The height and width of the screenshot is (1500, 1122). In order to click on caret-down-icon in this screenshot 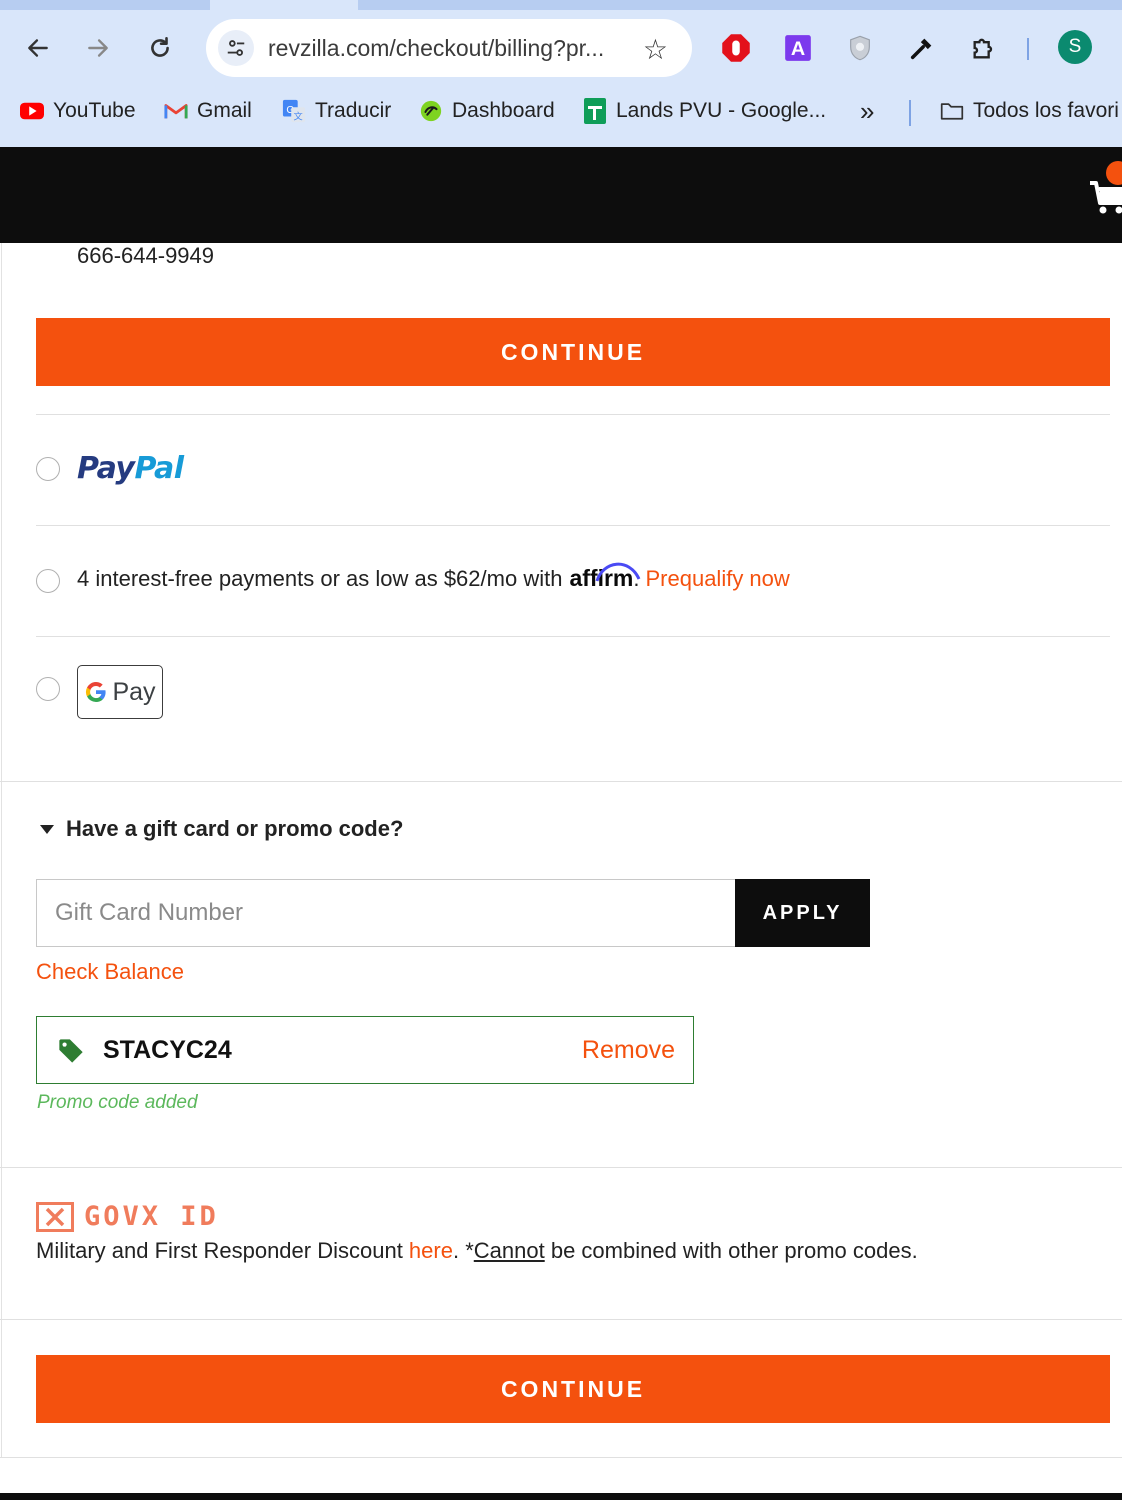, I will do `click(47, 829)`.